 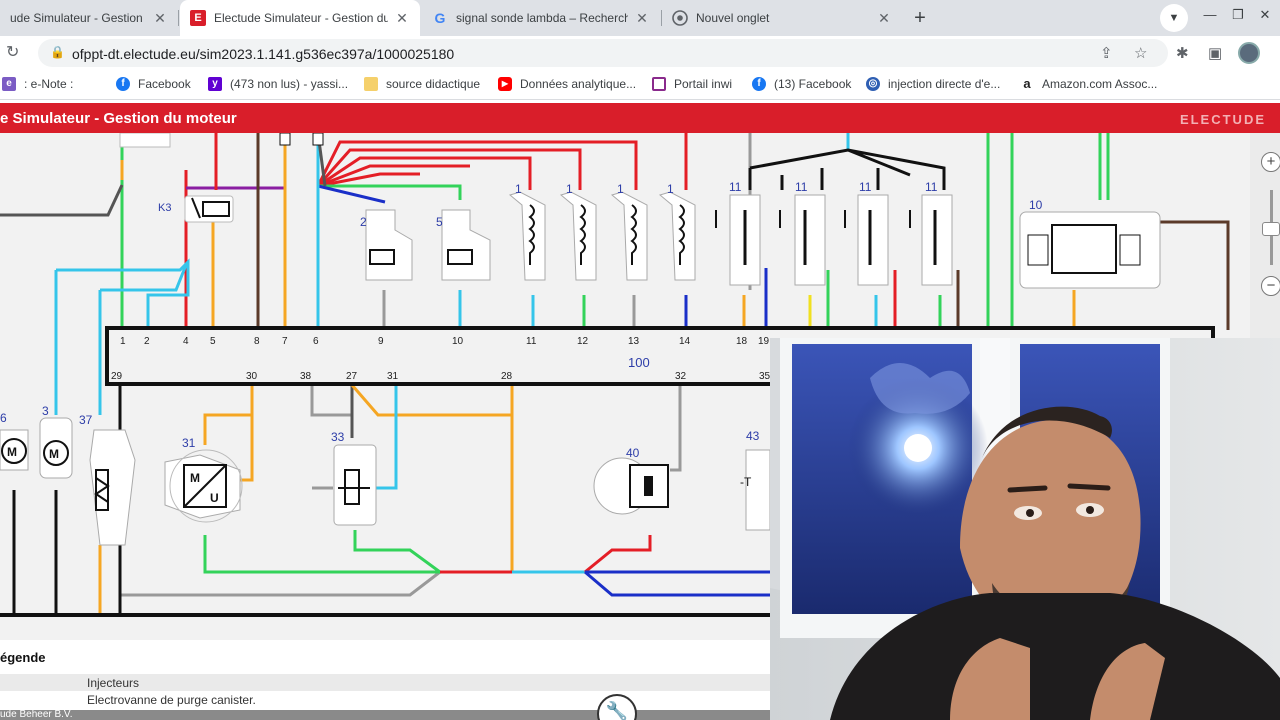 I want to click on bookmark-enote: e : e-Note :, so click(x=37, y=84).